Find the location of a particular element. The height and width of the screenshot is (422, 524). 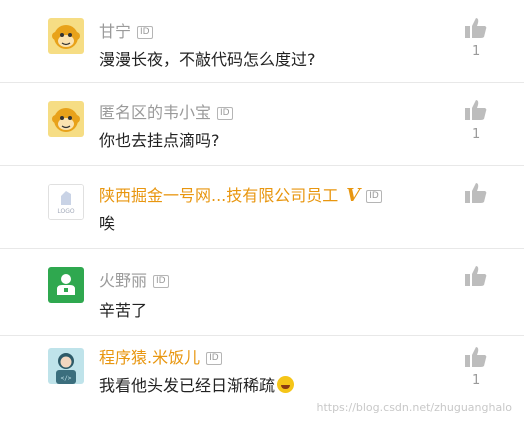

coder-avatar-icon: </> is located at coordinates (66, 366).